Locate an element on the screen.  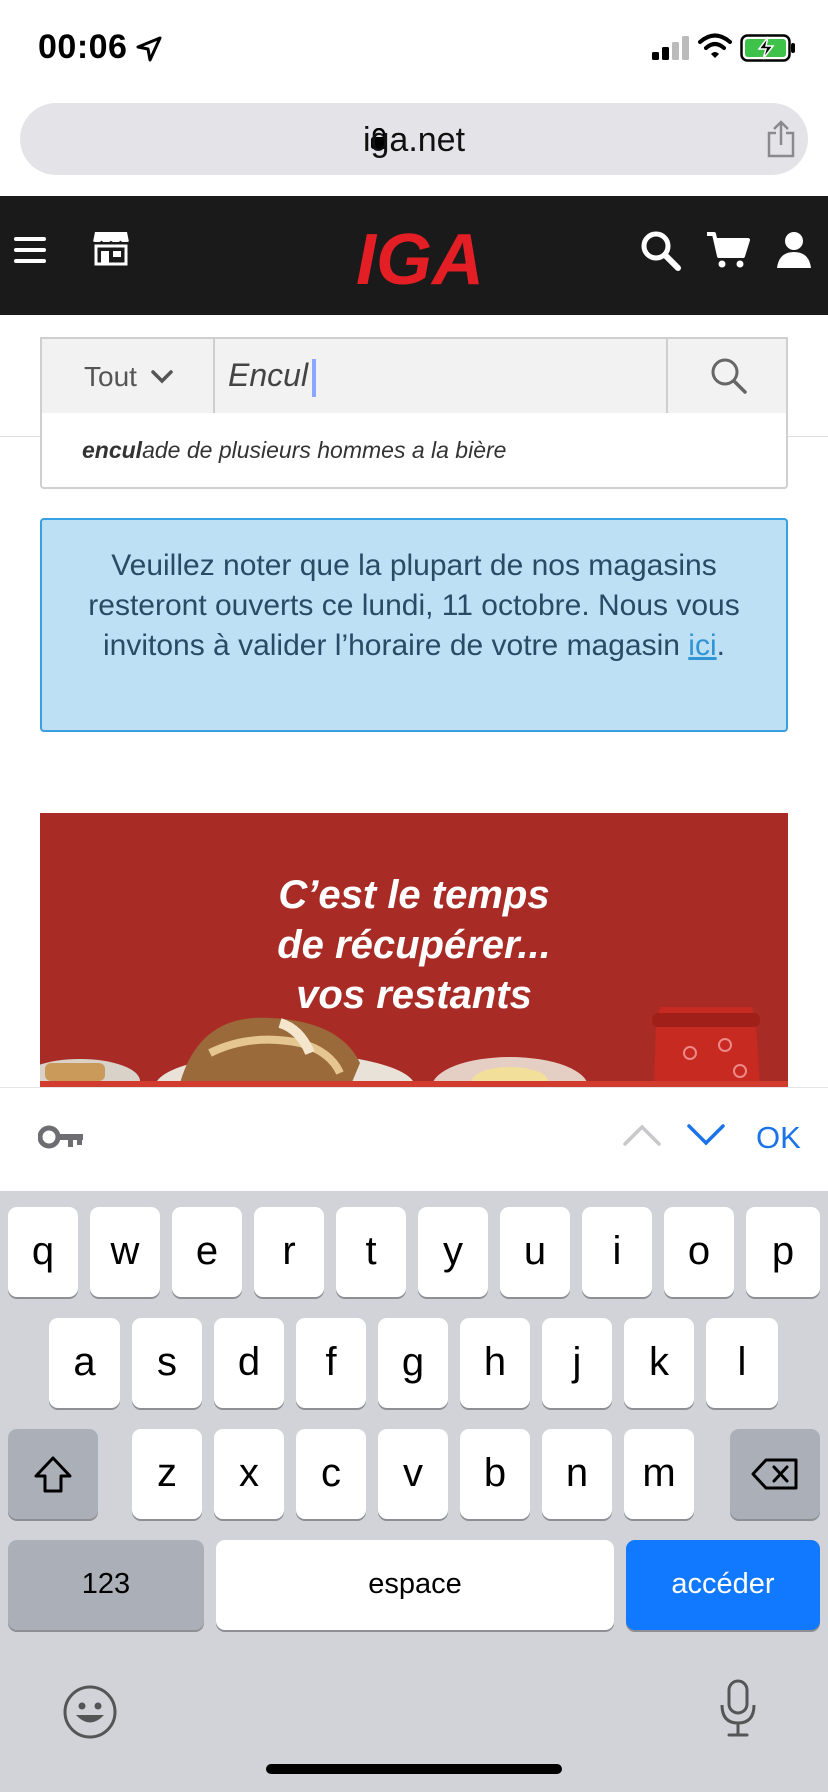
search-box: Tout Encul is located at coordinates (414, 376).